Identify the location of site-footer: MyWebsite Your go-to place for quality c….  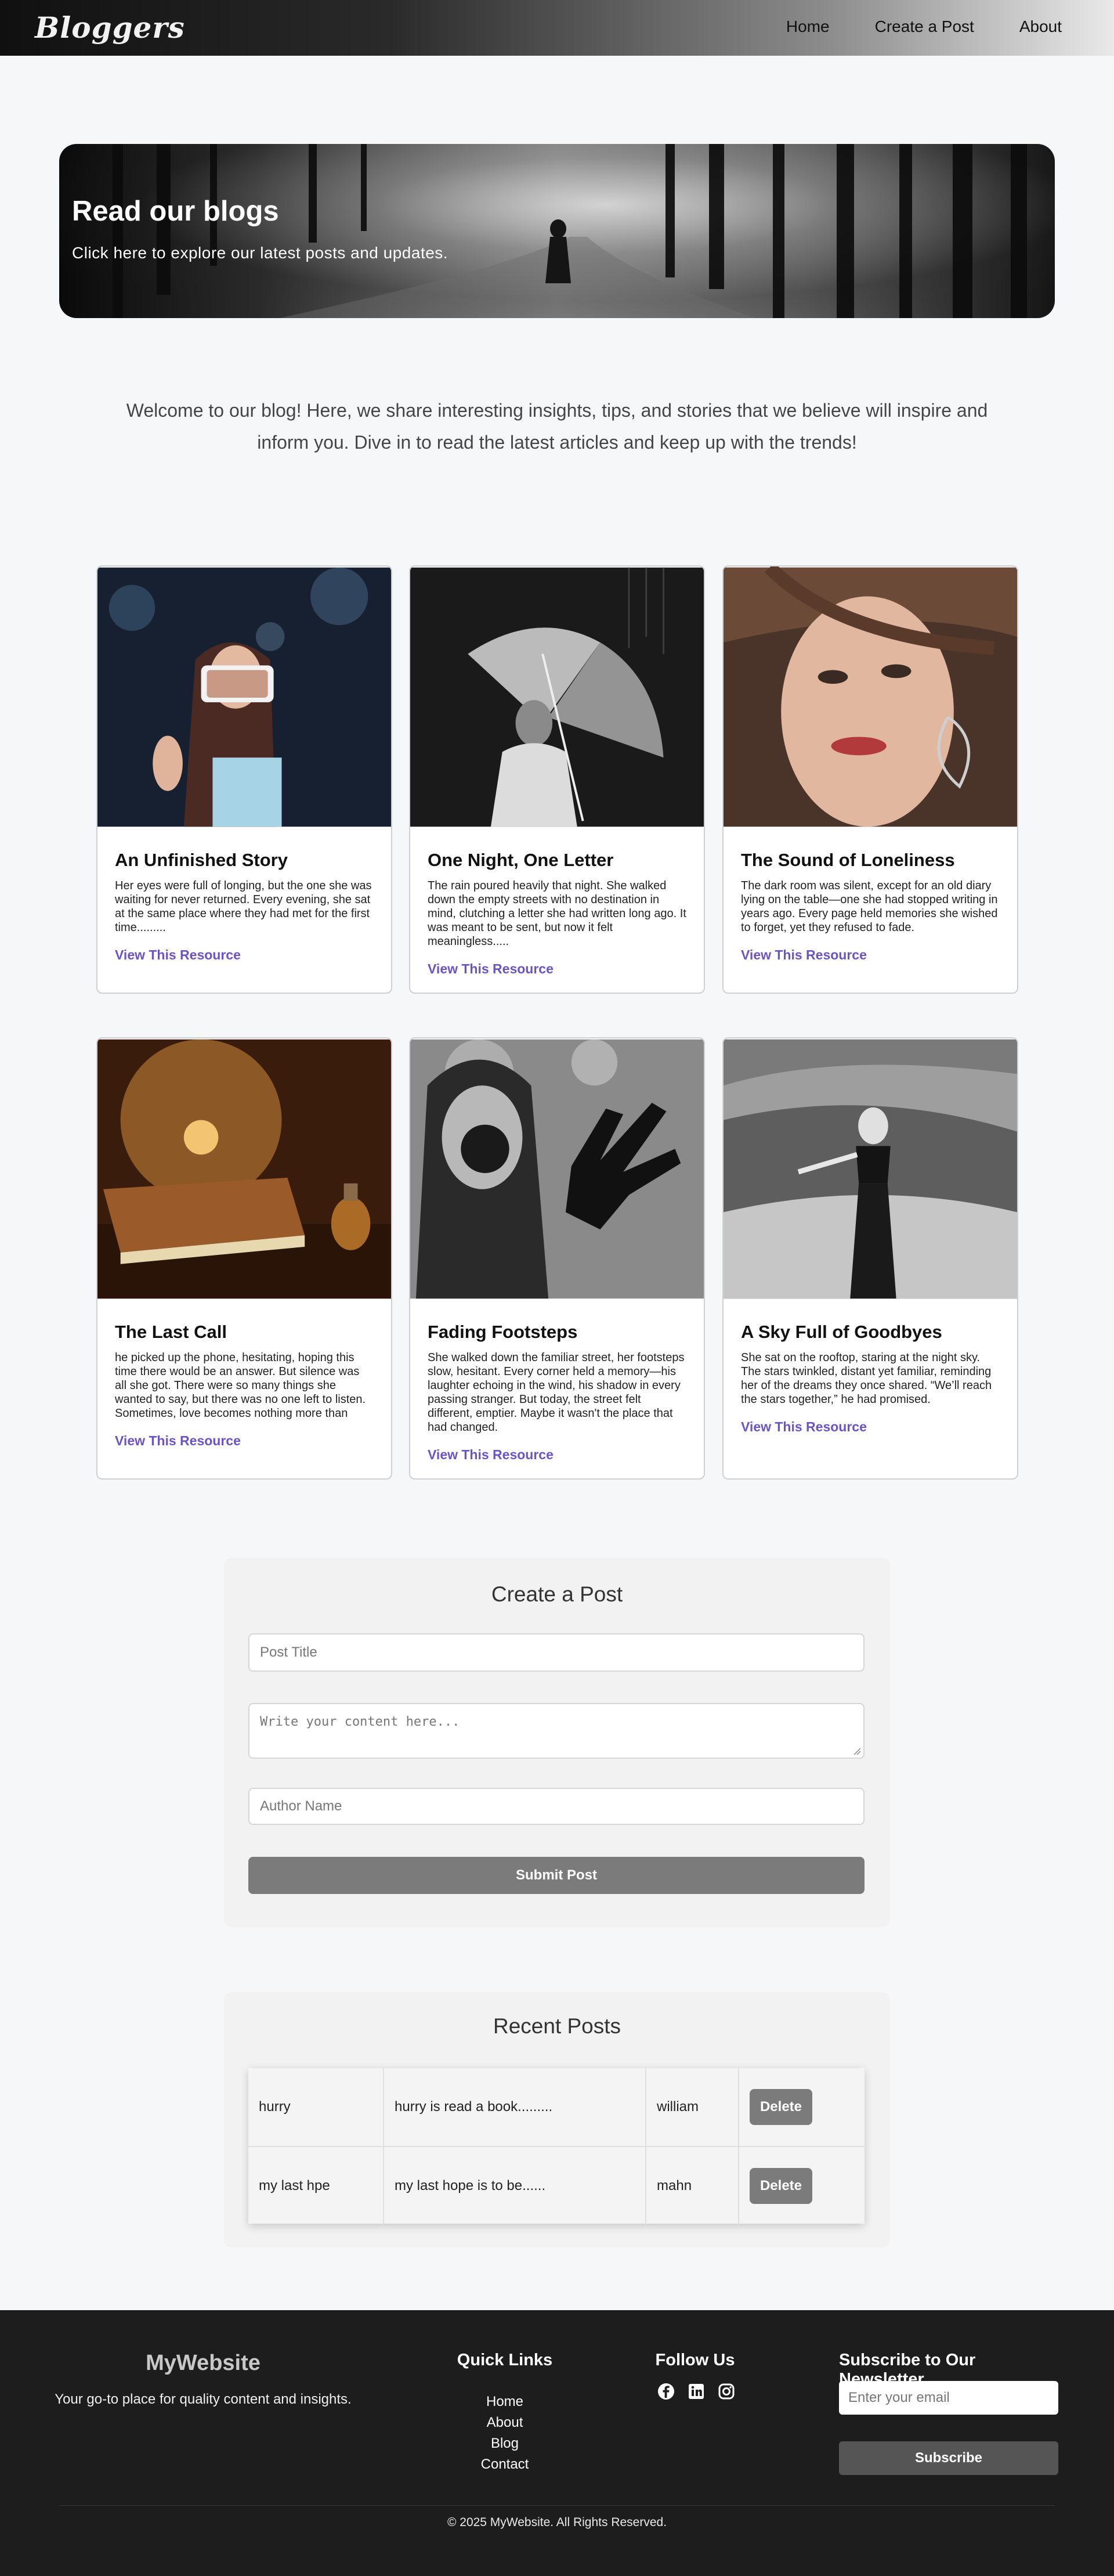
(557, 2443).